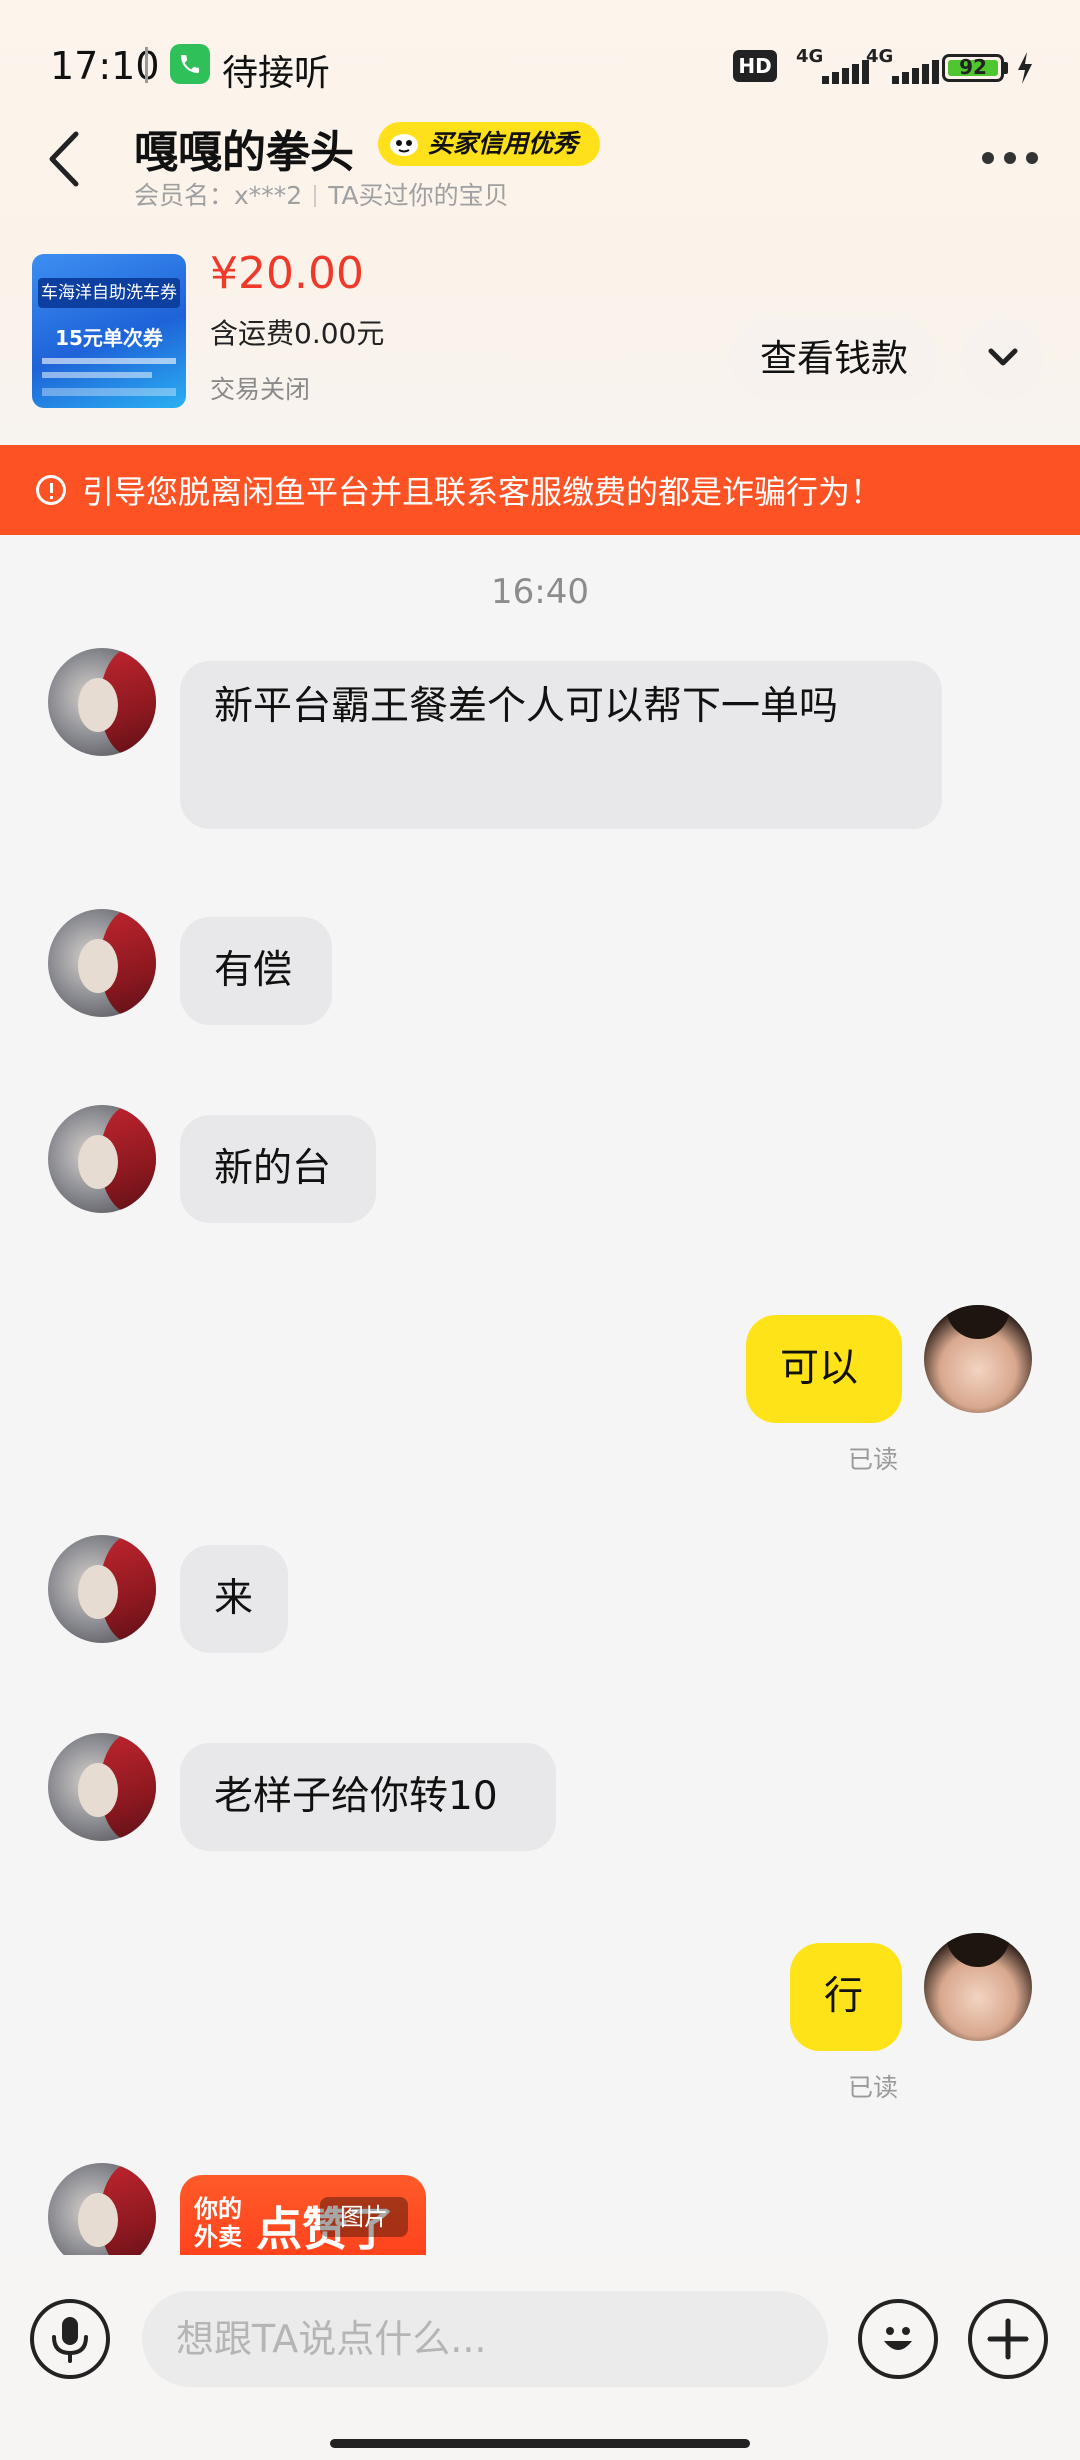 Image resolution: width=1080 pixels, height=2460 pixels. Describe the element at coordinates (561, 745) in the screenshot. I see `message-bubble: 新平台霸王餐差个人可以帮下一单吗` at that location.